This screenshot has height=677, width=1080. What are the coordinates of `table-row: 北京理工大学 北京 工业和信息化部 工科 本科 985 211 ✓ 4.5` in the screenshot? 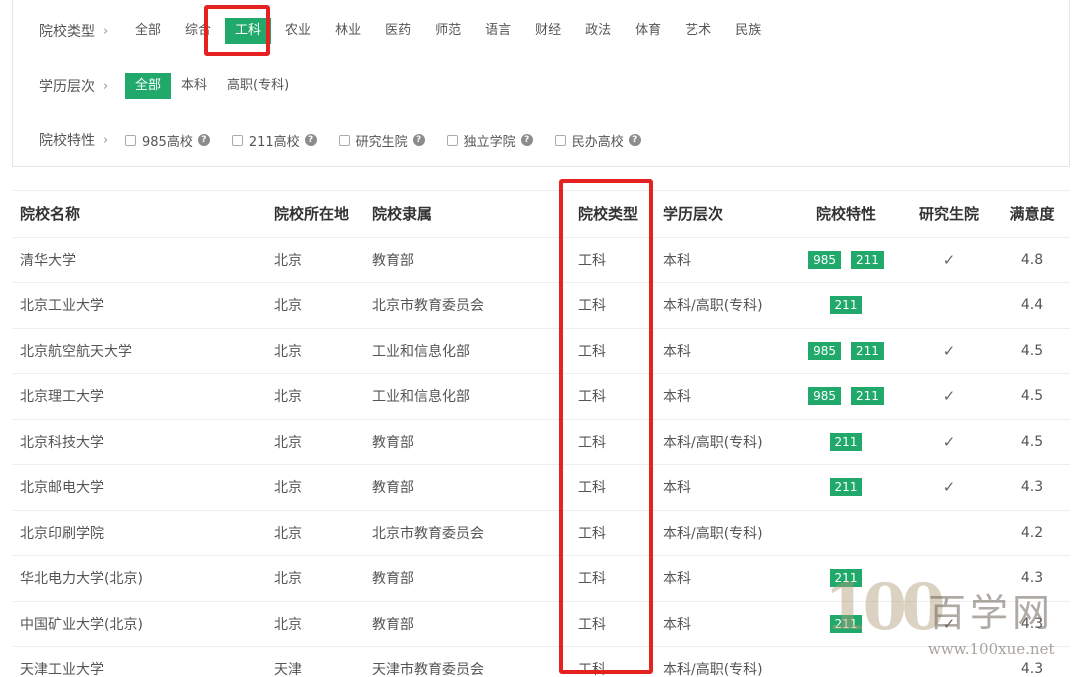 It's located at (541, 396).